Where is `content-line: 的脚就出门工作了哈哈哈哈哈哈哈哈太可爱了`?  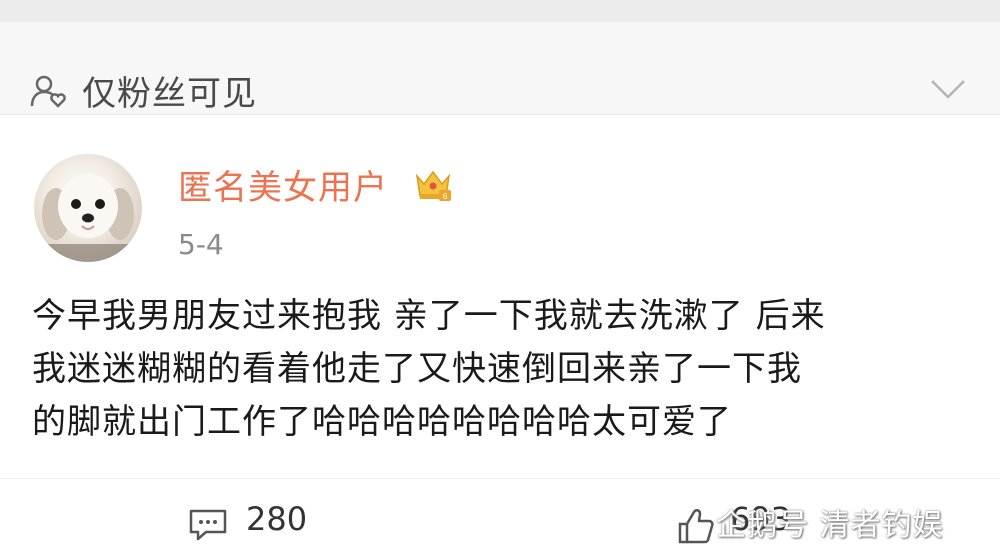
content-line: 的脚就出门工作了哈哈哈哈哈哈哈哈太可爱了 is located at coordinates (382, 422).